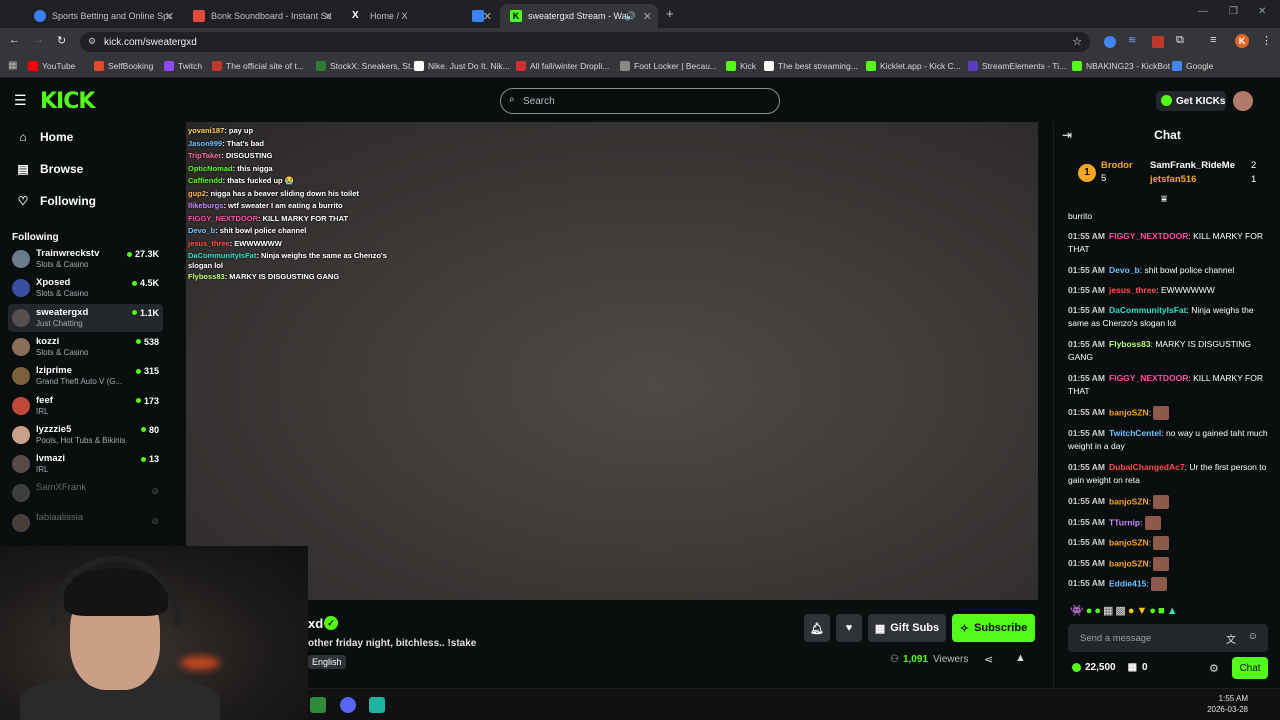  I want to click on browser-tab: Sports Betting and Online Sports ✕, so click(102, 16).